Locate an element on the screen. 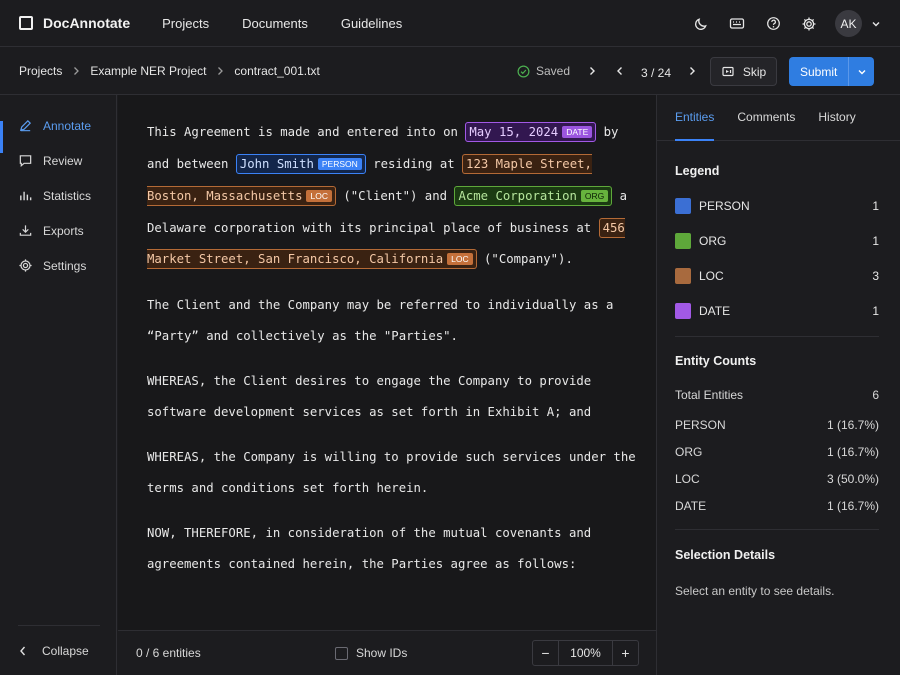 This screenshot has width=900, height=675. sidebar-item-statistics: Statistics is located at coordinates (58, 195).